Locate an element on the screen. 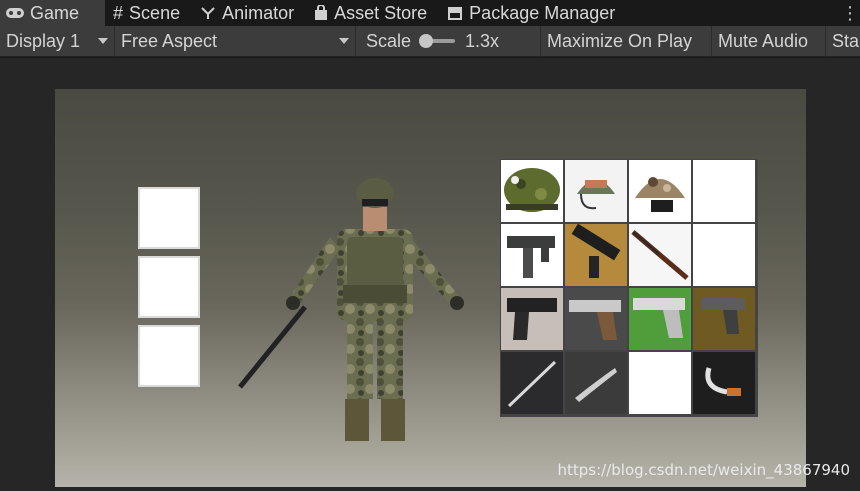 Image resolution: width=860 pixels, height=491 pixels. inventory-slot-pistol-small is located at coordinates (724, 319).